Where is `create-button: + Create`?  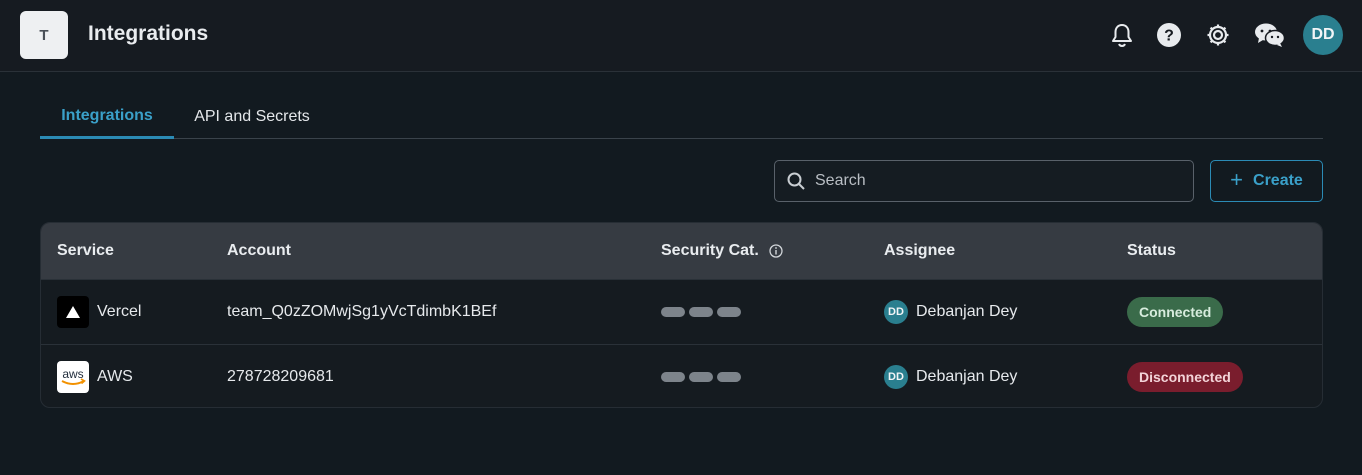
create-button: + Create is located at coordinates (1266, 181).